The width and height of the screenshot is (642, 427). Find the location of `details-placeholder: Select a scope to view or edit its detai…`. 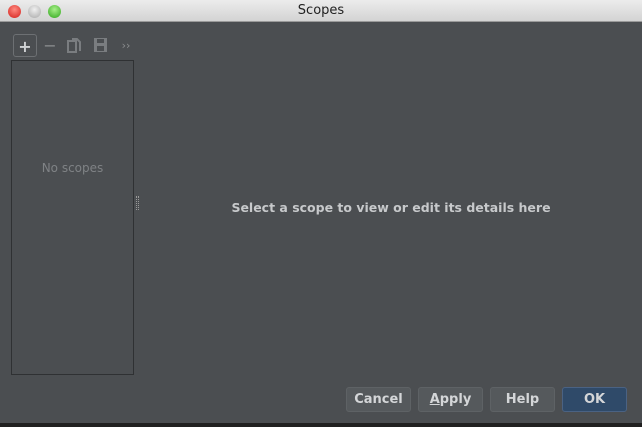

details-placeholder: Select a scope to view or edit its detai… is located at coordinates (391, 207).